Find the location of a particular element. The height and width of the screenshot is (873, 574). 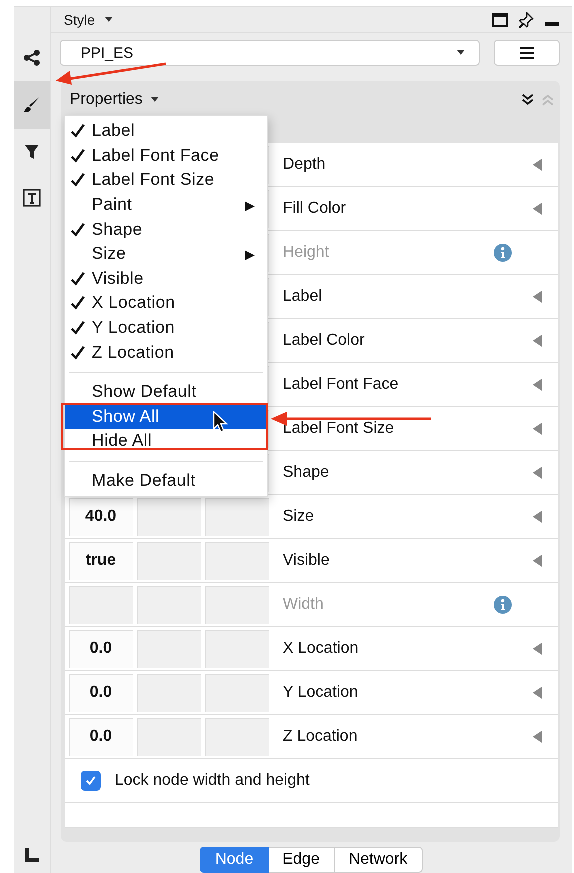

default-value-cell is located at coordinates (101, 605).